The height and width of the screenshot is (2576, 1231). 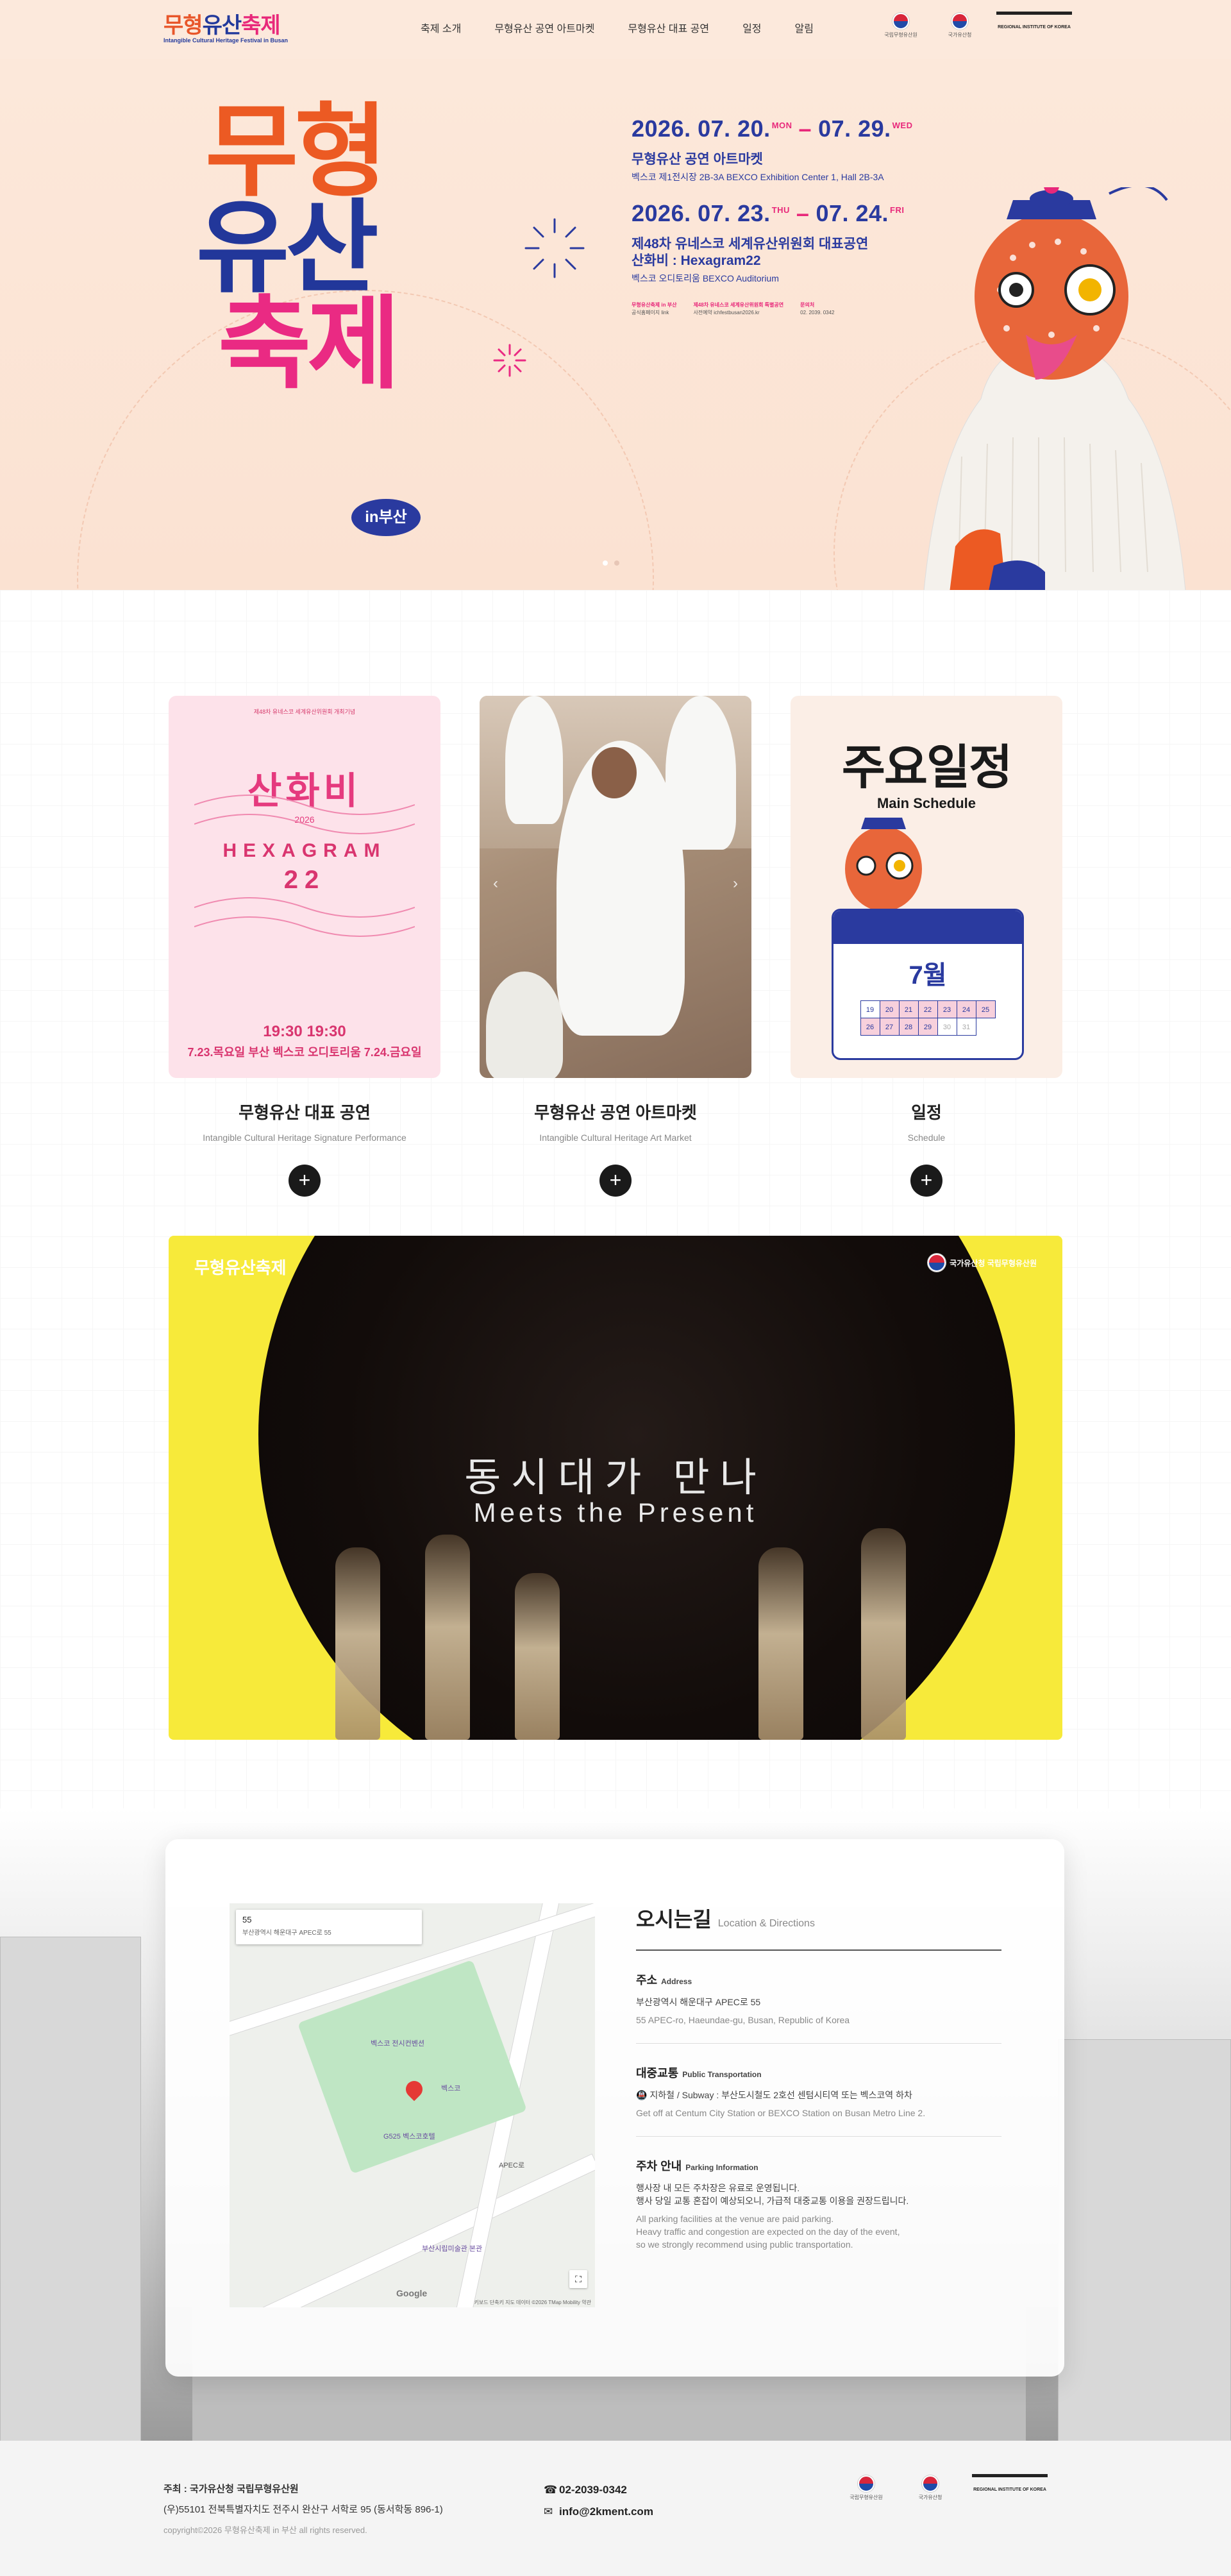 What do you see at coordinates (982, 1263) in the screenshot?
I see `video-logo-org: 국가유산청 국립무형유산원` at bounding box center [982, 1263].